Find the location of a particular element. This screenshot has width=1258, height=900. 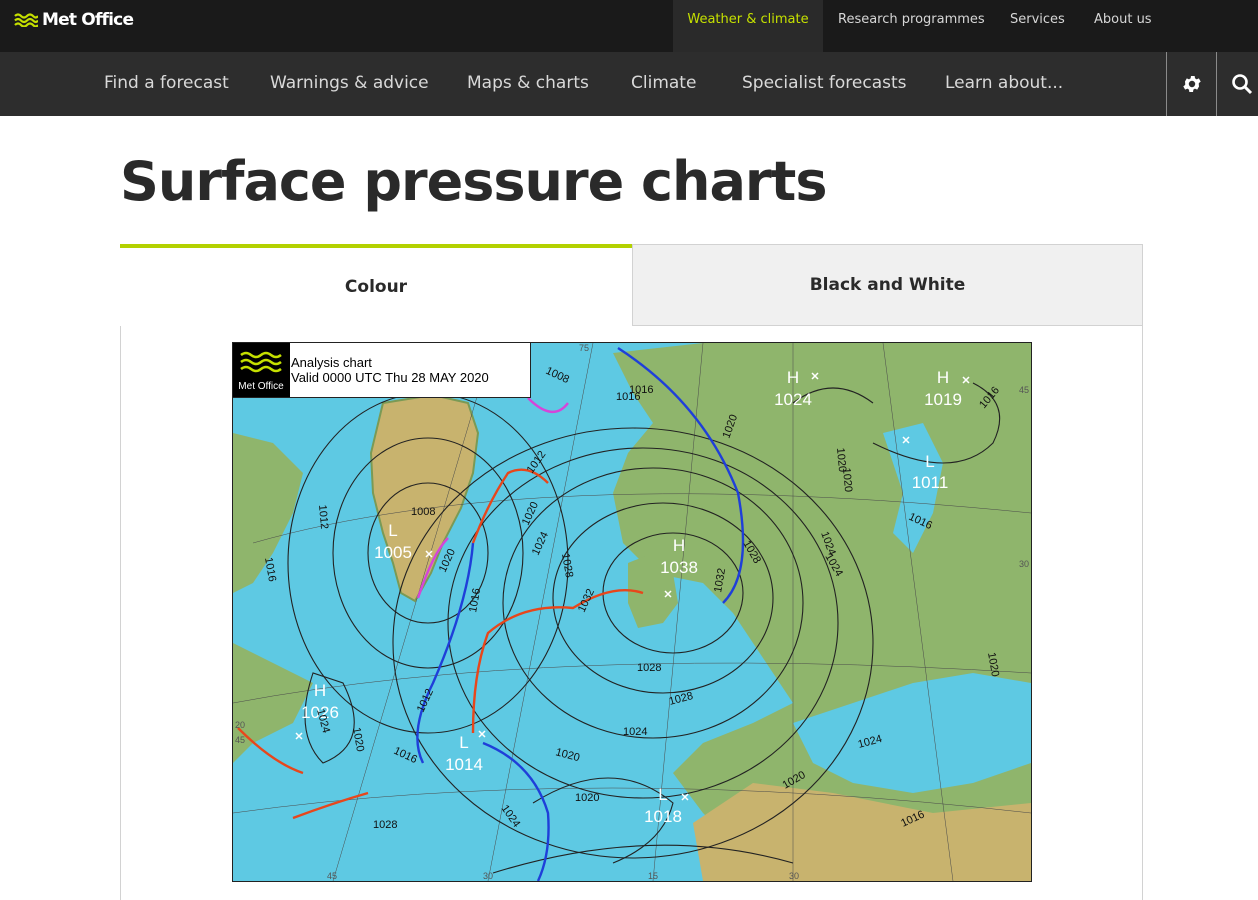

utility-nav-label: Research programmes is located at coordinates (911, 19).